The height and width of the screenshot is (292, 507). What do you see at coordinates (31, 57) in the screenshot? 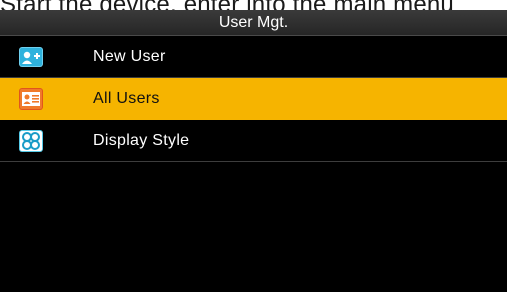
I see `add-user-icon` at bounding box center [31, 57].